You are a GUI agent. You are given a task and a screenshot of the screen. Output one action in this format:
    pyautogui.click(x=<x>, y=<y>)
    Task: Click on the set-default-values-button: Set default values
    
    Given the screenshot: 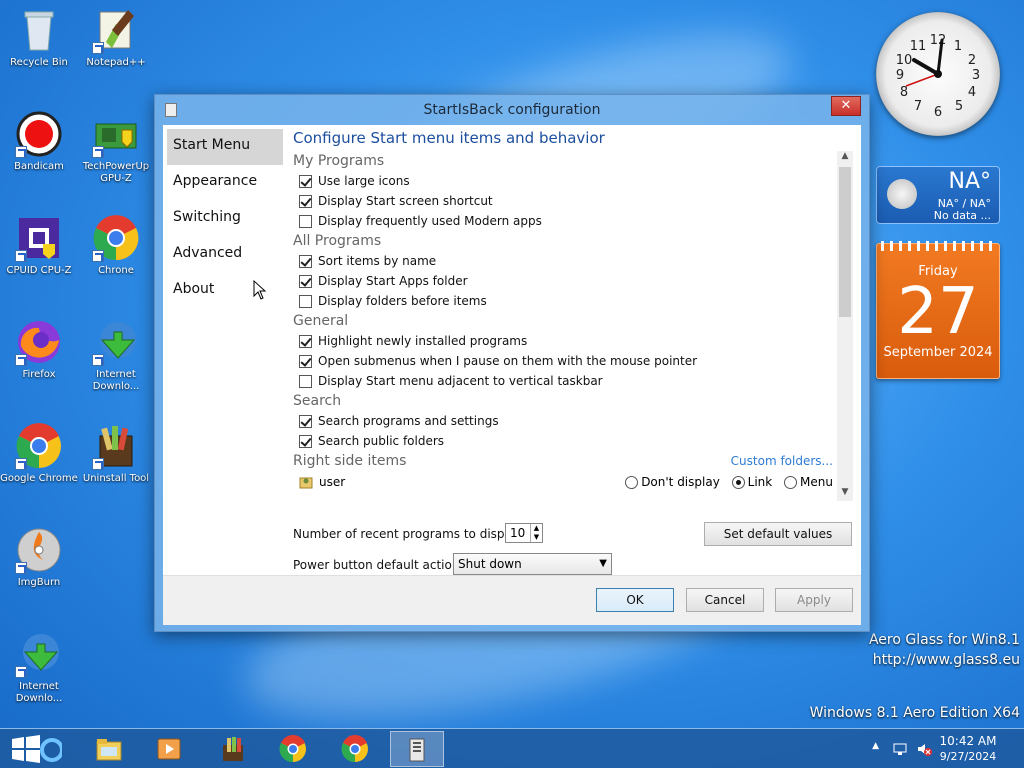 What is the action you would take?
    pyautogui.click(x=778, y=534)
    